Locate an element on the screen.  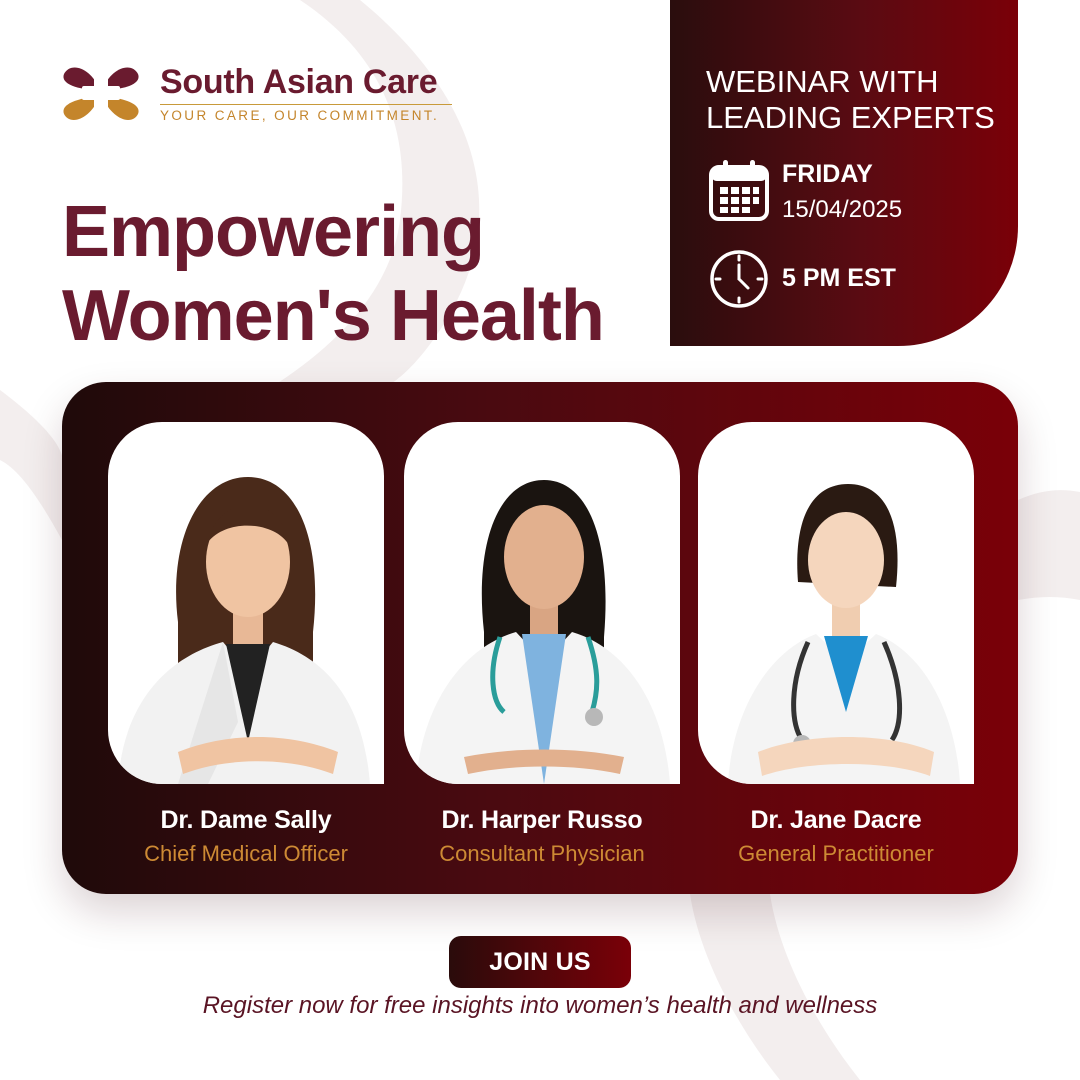
calendar-icon is located at coordinates (739, 190).